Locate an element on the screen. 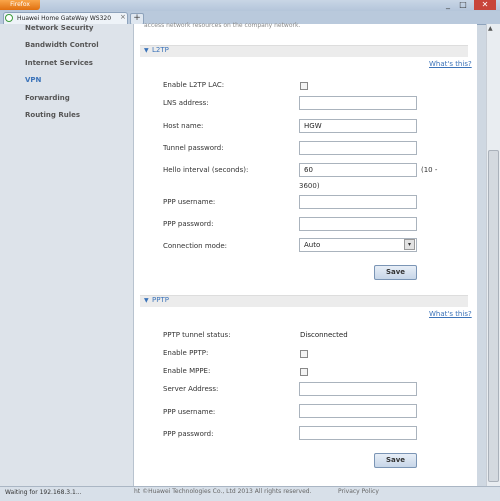 The image size is (500, 501). host-name-input: HGW is located at coordinates (358, 126).